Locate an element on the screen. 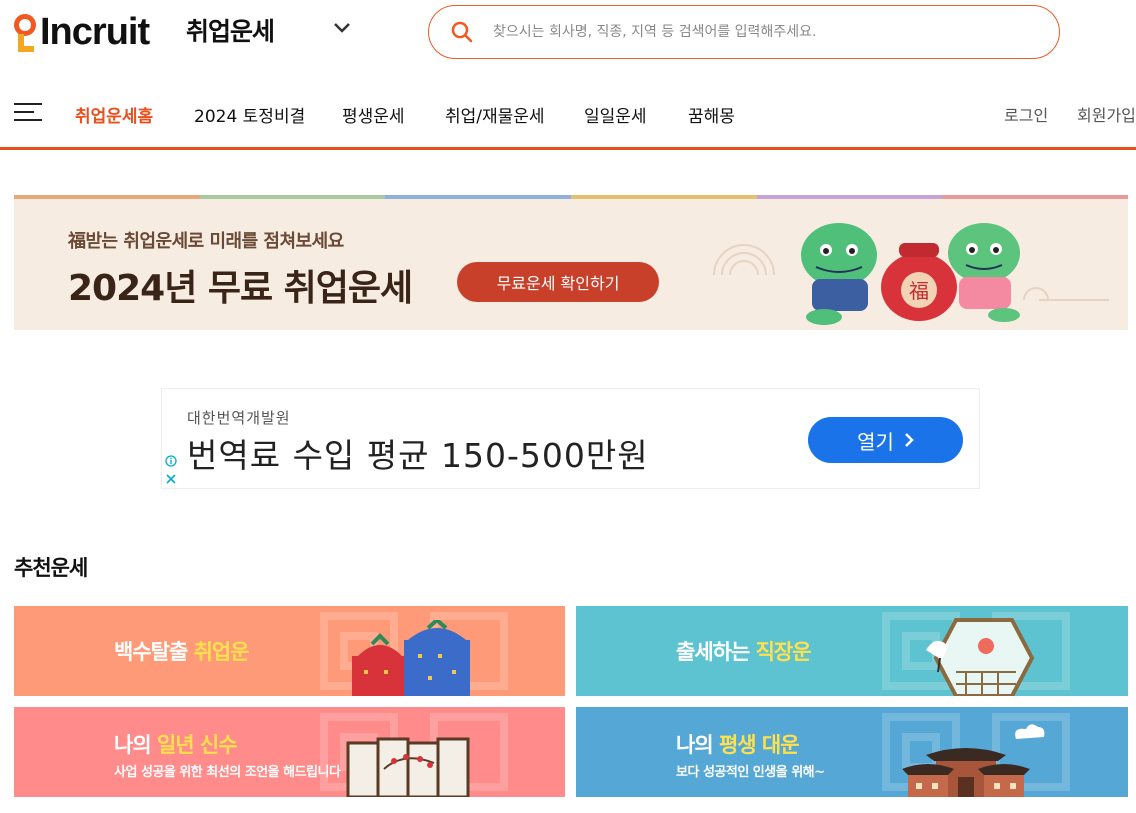 The height and width of the screenshot is (813, 1136). mascot-illustration: 福 is located at coordinates (911, 274).